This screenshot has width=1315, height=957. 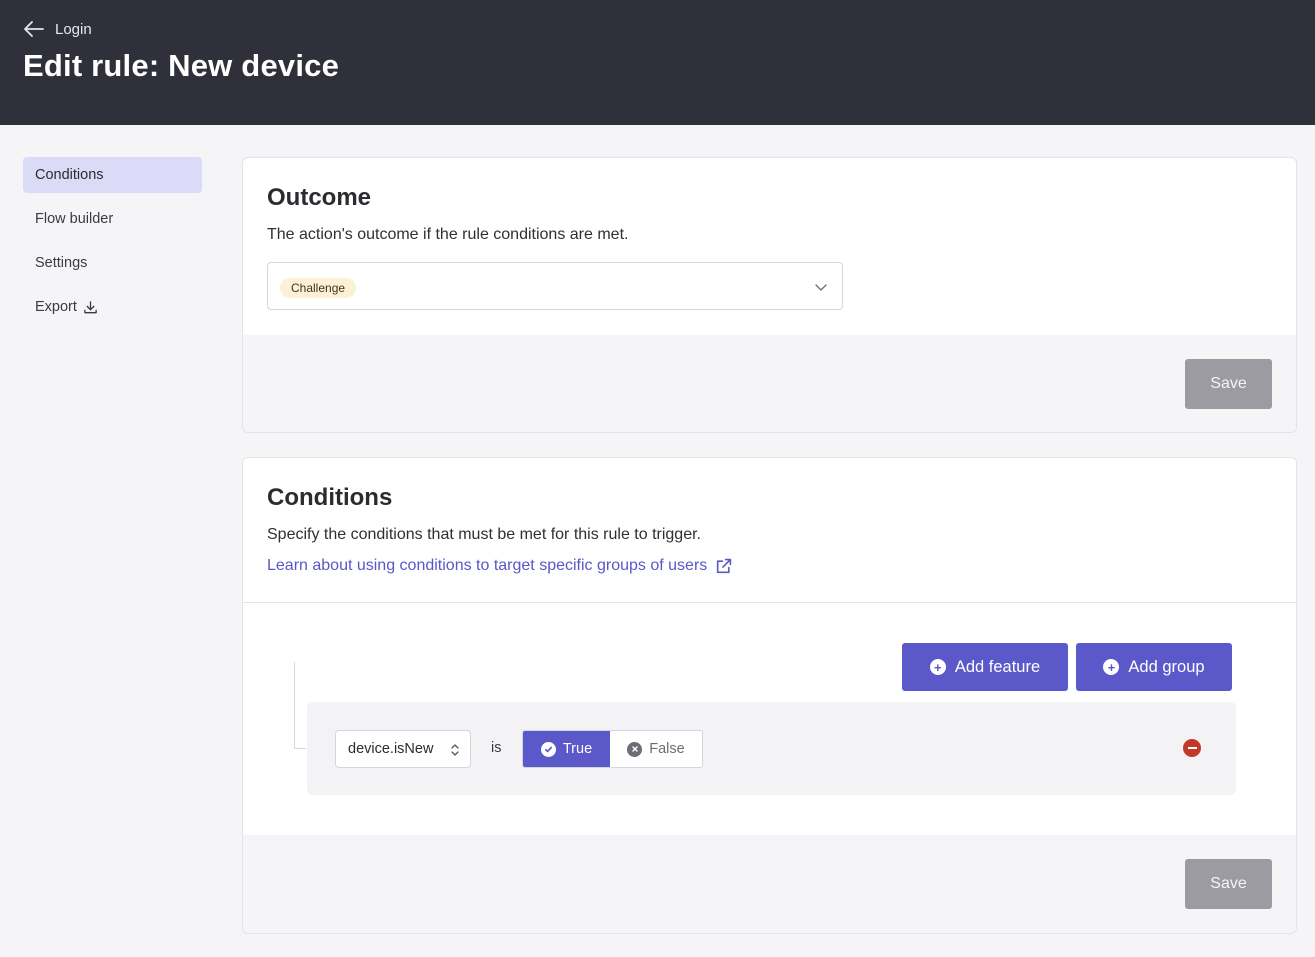 What do you see at coordinates (1228, 384) in the screenshot?
I see `save-outcome-button: Save` at bounding box center [1228, 384].